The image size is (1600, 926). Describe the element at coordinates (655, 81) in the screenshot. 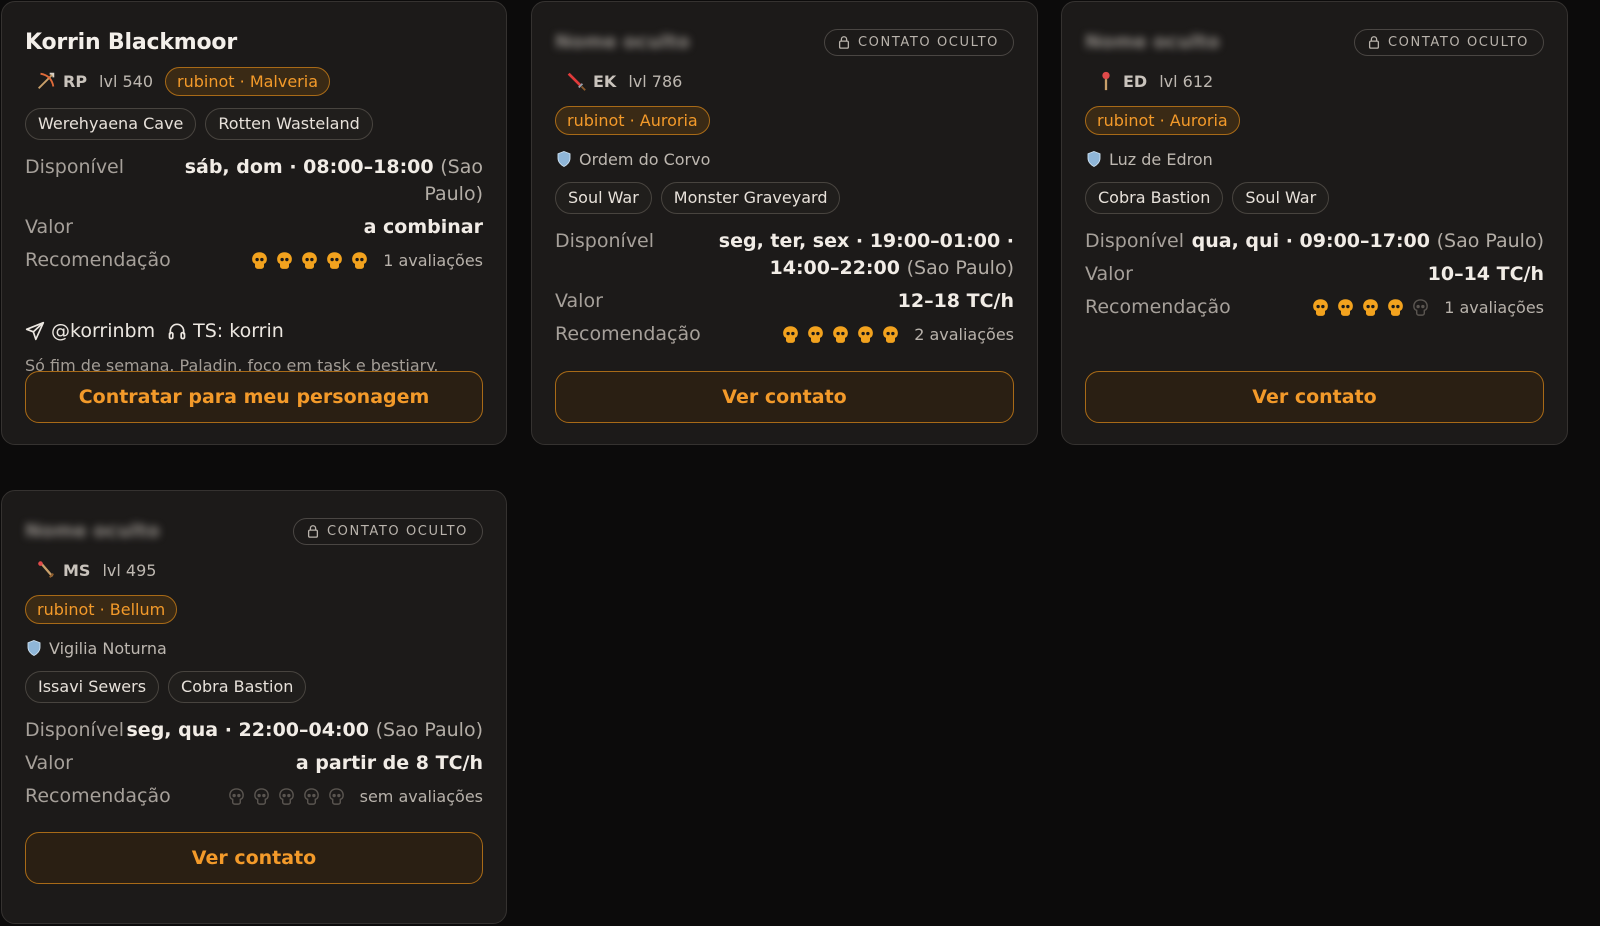

I see `level-label: lvl 786` at that location.